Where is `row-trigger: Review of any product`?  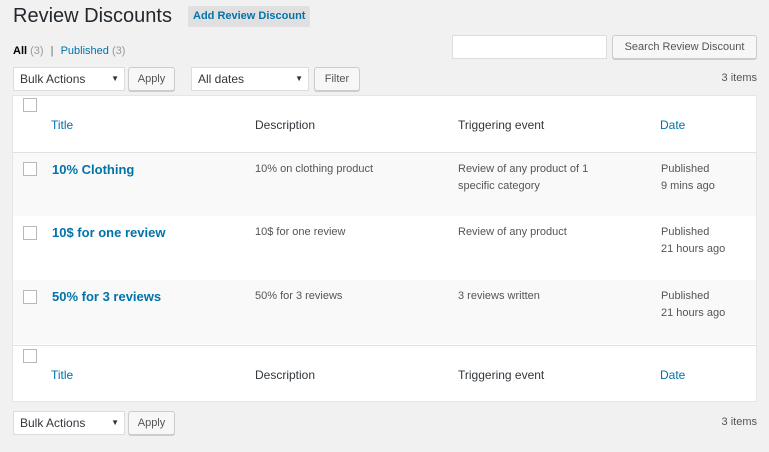 row-trigger: Review of any product is located at coordinates (512, 232).